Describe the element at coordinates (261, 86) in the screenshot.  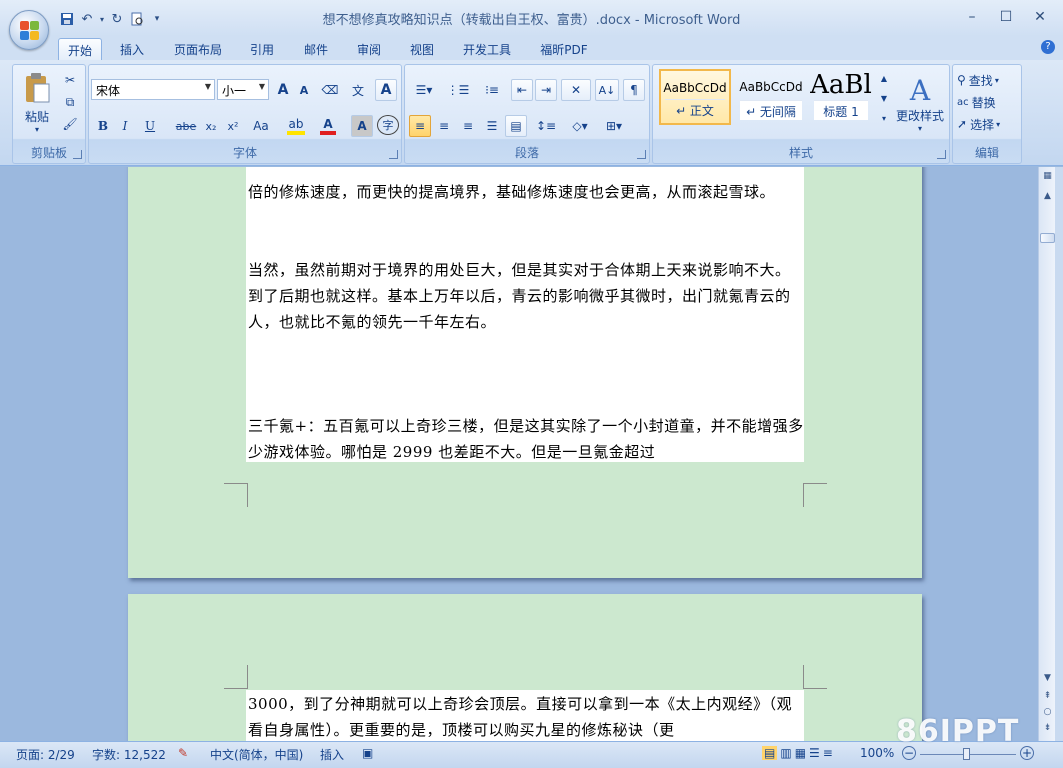
I see `chevron-down-icon: ▼` at that location.